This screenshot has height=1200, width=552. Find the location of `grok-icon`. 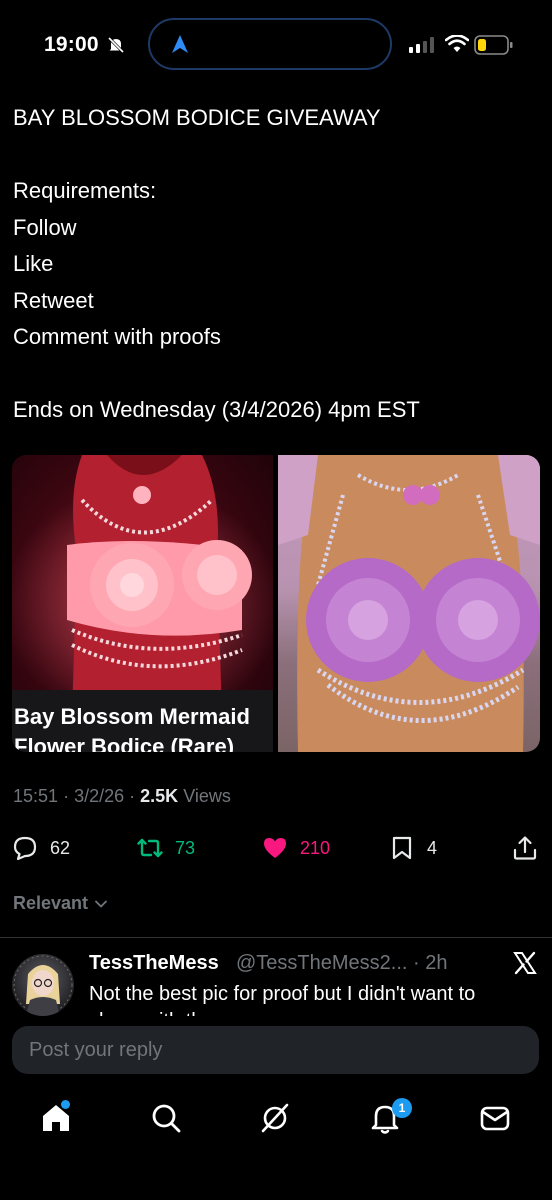

grok-icon is located at coordinates (275, 1118).